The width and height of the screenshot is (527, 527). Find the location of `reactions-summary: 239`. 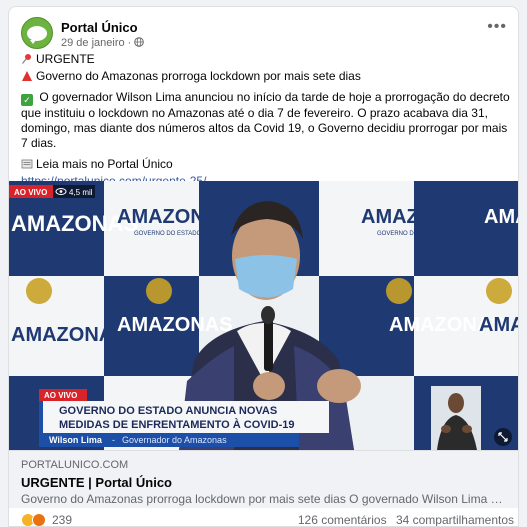

reactions-summary: 239 is located at coordinates (46, 519).